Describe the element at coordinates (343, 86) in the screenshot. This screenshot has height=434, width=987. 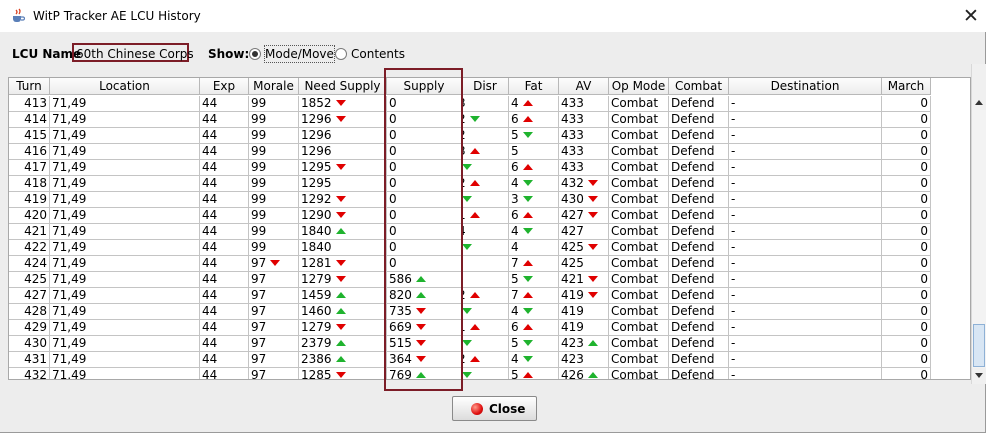
I see `header-need-supply: Need Supply` at that location.